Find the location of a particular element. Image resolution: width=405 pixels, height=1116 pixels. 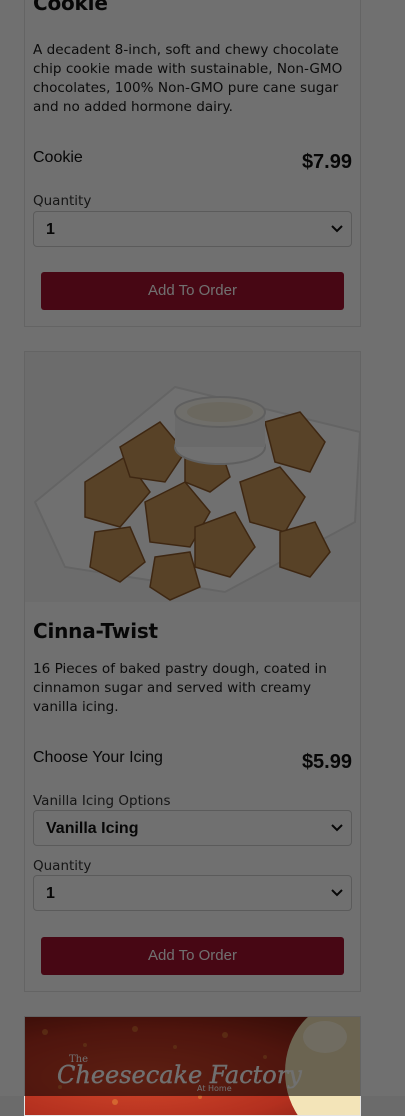

cheesecake-factory-banner: Cheesecake Factory The At Home is located at coordinates (192, 1066).